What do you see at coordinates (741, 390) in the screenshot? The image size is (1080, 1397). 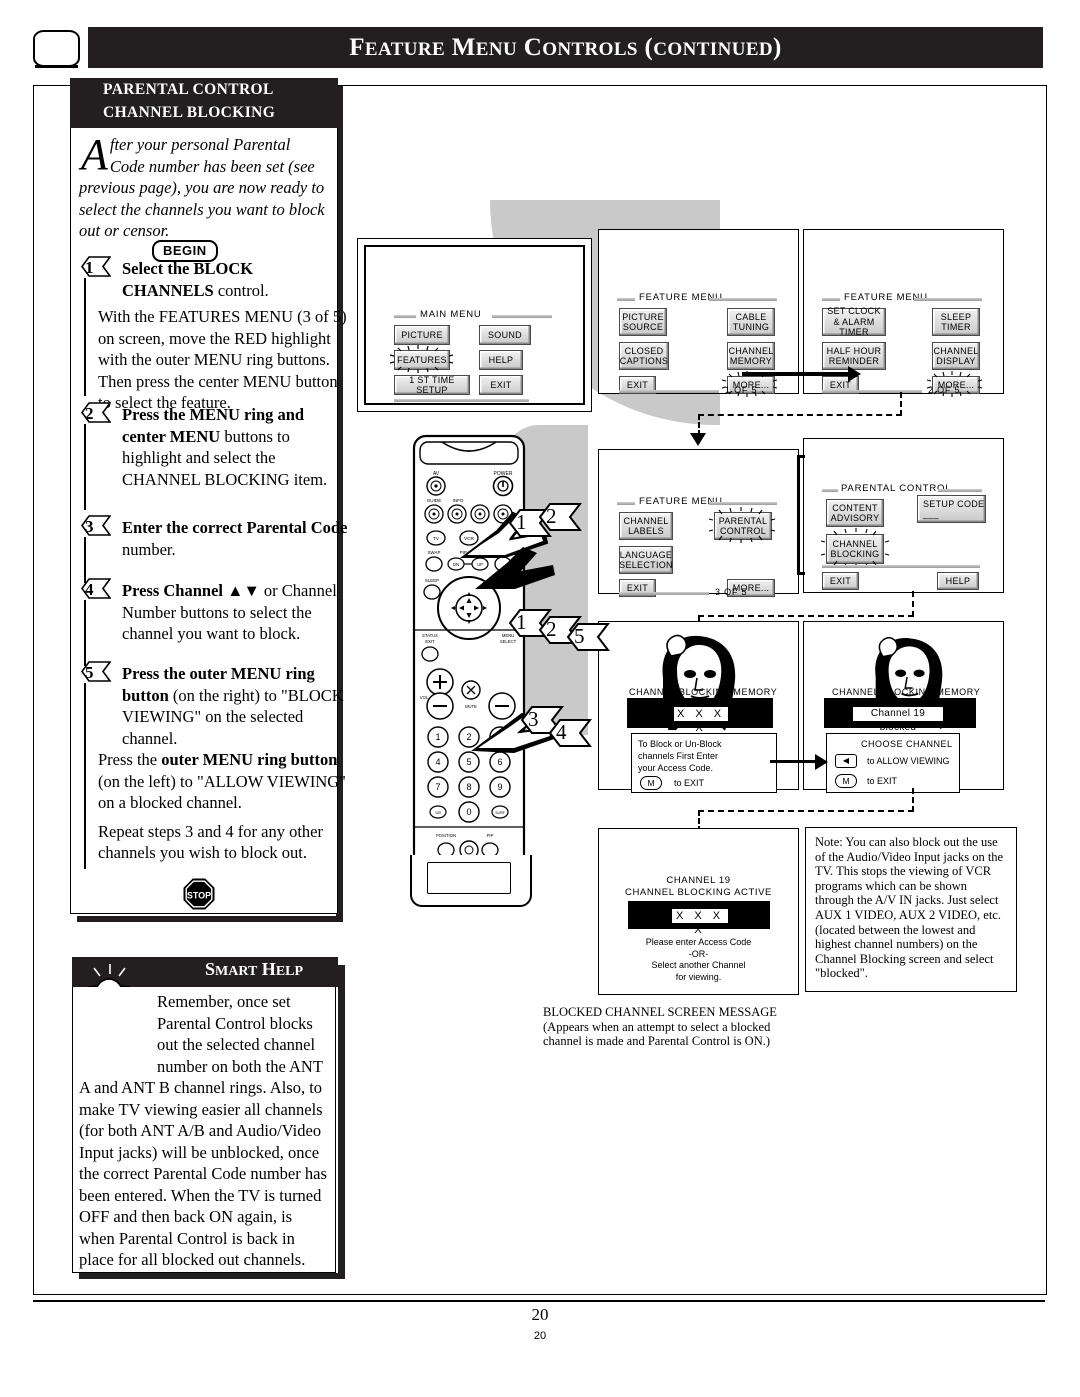 I see `feature-menu-1-page: 1 OF 5` at bounding box center [741, 390].